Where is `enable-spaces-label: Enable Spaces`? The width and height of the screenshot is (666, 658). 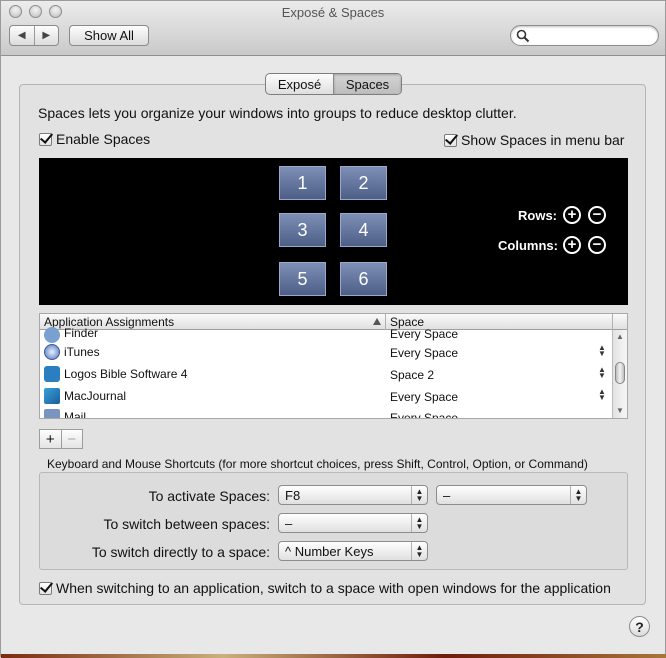 enable-spaces-label: Enable Spaces is located at coordinates (103, 139).